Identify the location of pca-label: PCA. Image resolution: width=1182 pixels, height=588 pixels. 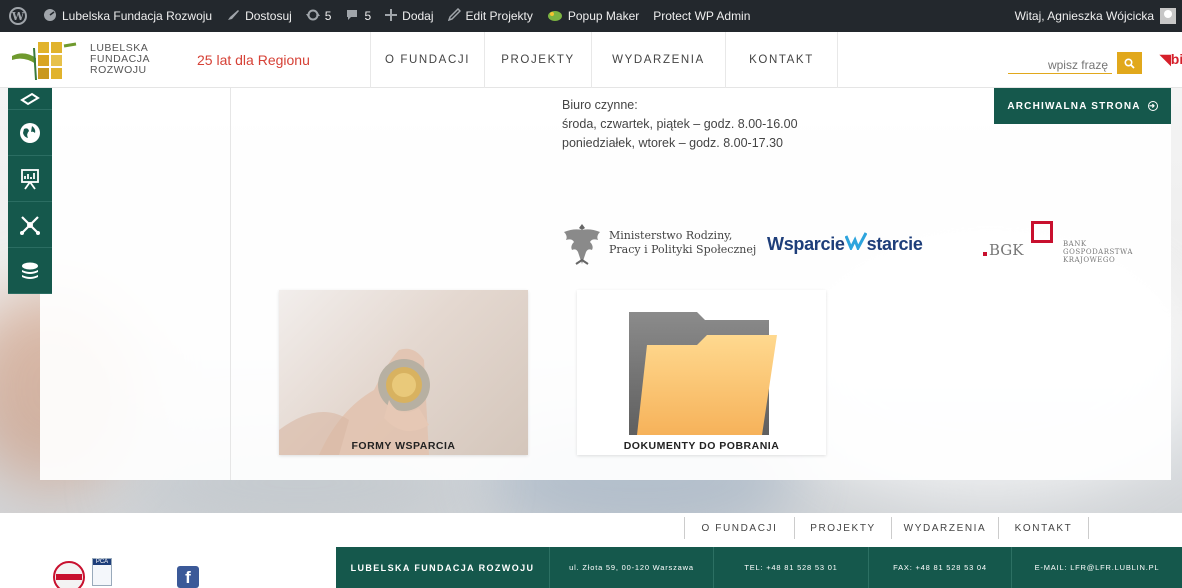
(102, 562).